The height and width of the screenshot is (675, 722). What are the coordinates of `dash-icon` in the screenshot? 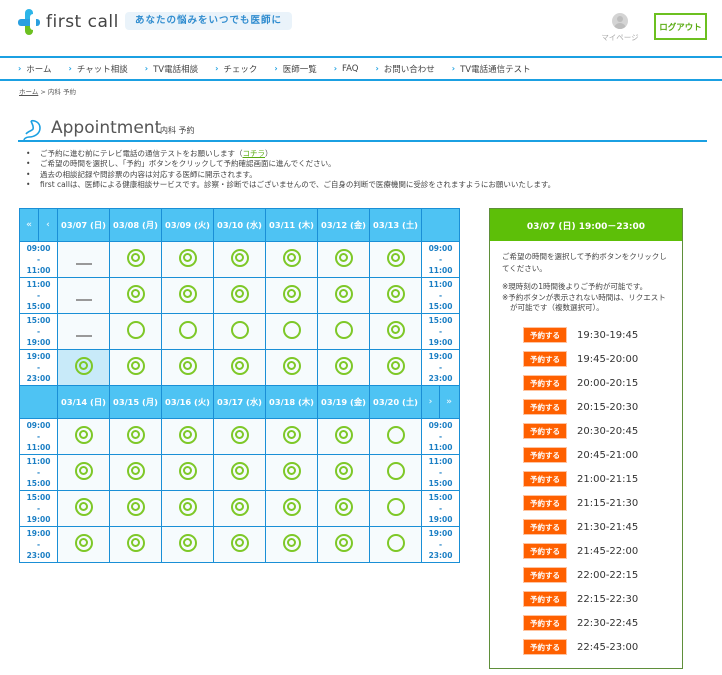 It's located at (83, 264).